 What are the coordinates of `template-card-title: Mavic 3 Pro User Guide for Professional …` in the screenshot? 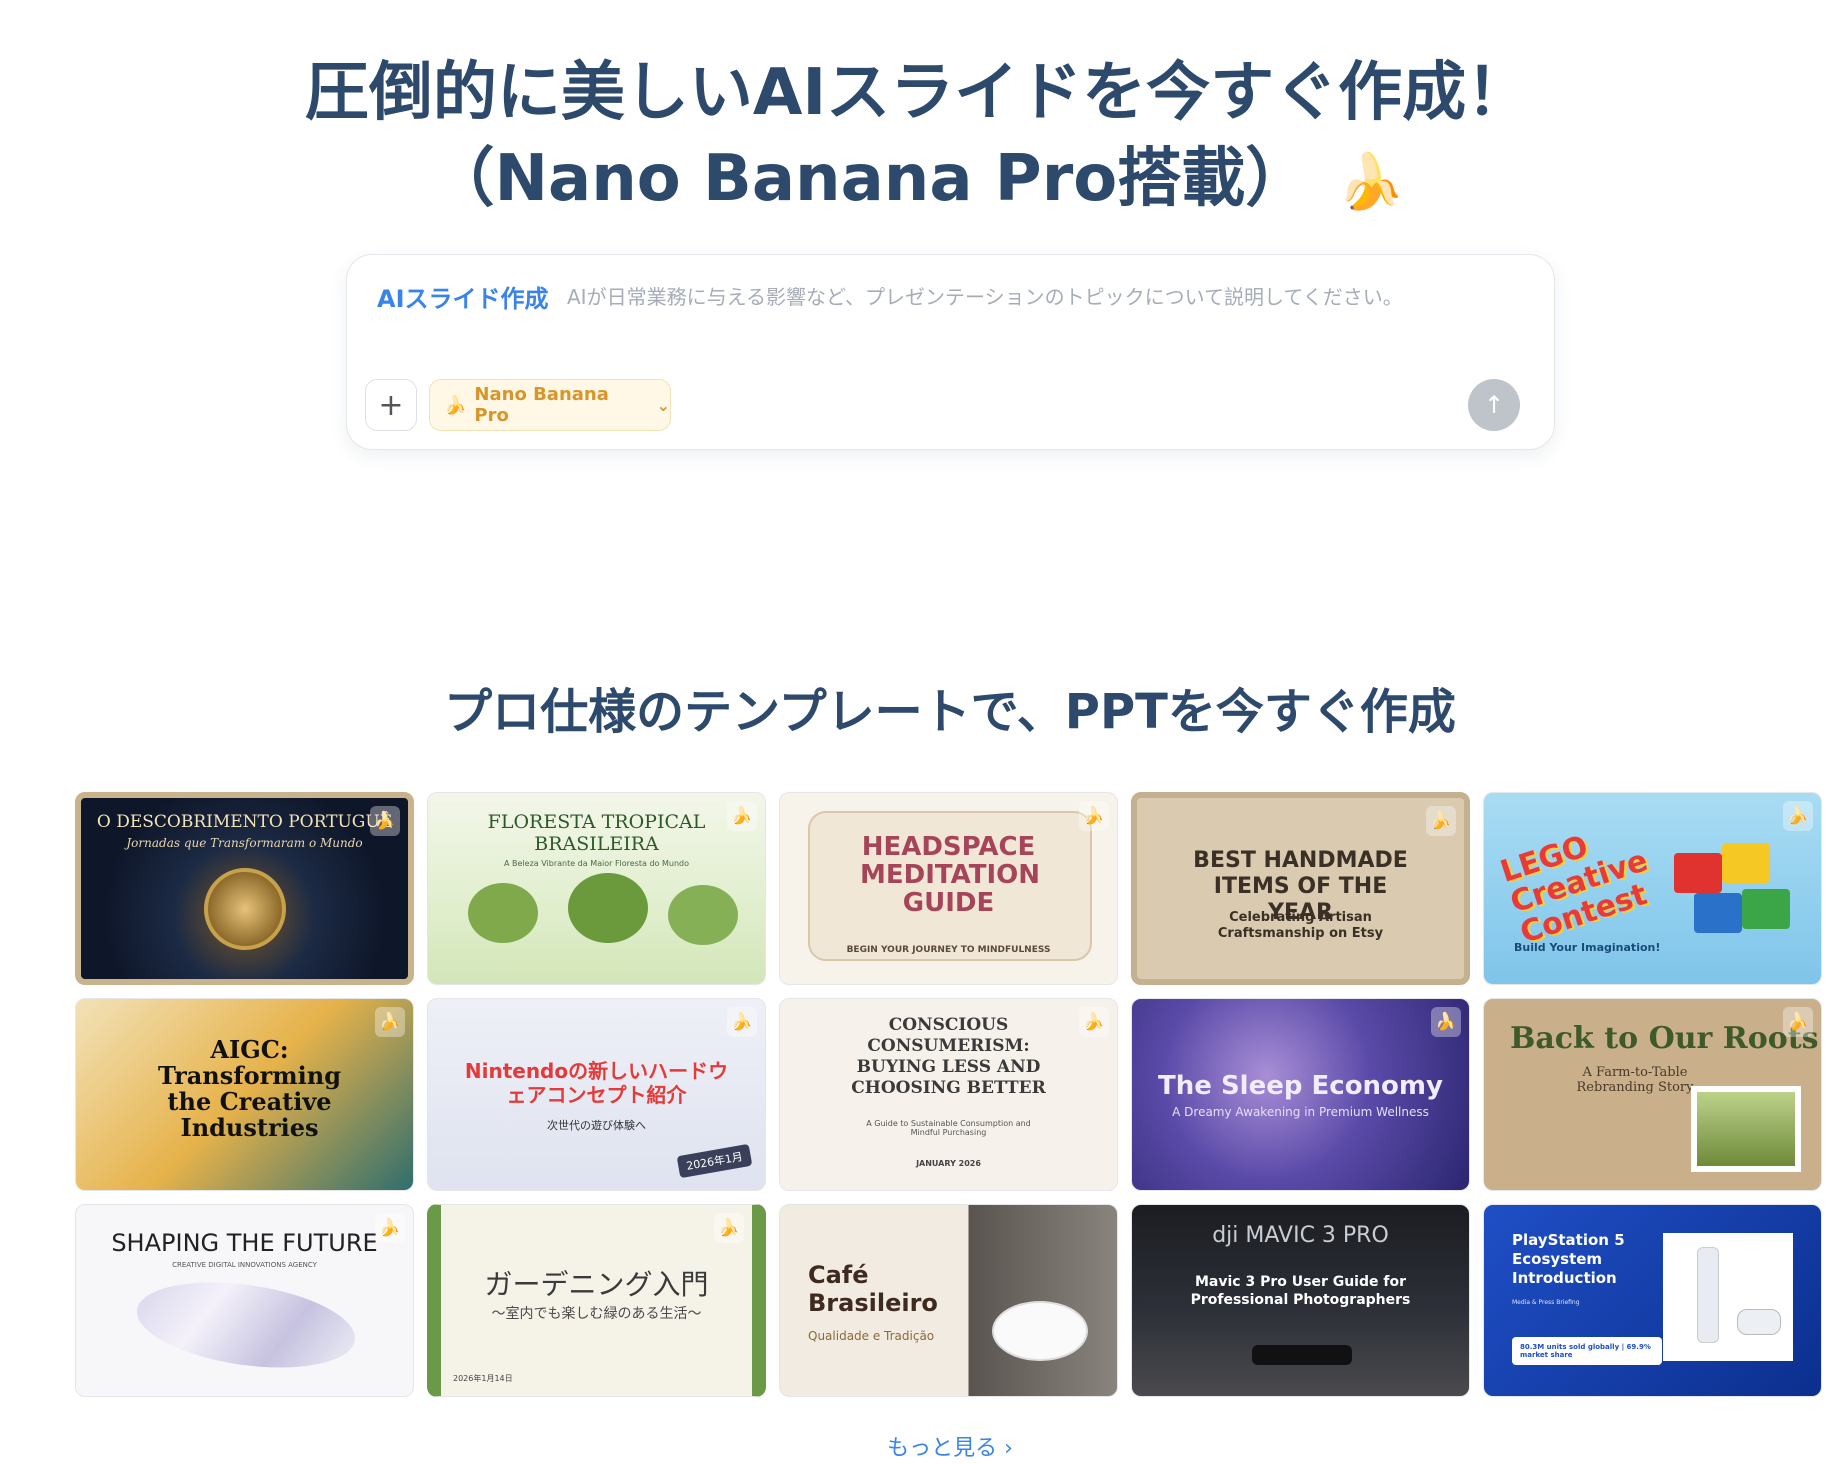 It's located at (1300, 1291).